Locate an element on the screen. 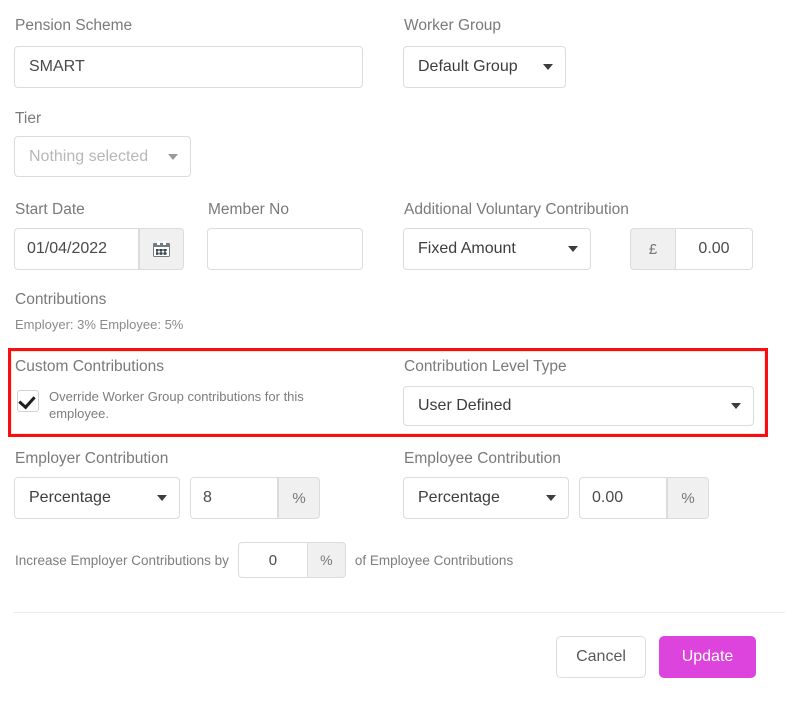  employee-contribution-amount-input: 0.00 is located at coordinates (623, 498).